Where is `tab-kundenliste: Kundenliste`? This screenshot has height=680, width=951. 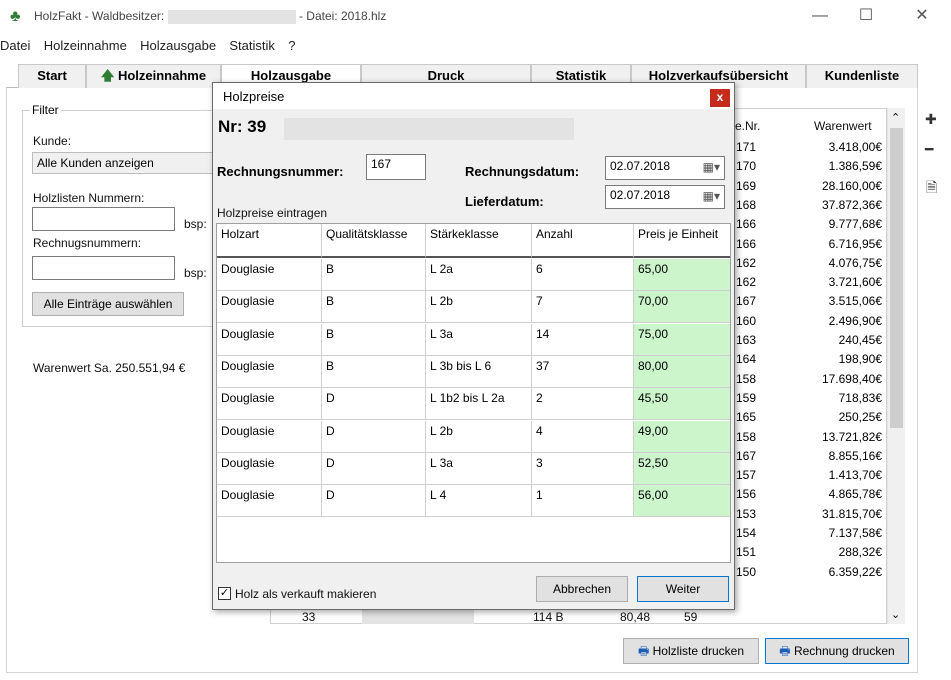 tab-kundenliste: Kundenliste is located at coordinates (862, 76).